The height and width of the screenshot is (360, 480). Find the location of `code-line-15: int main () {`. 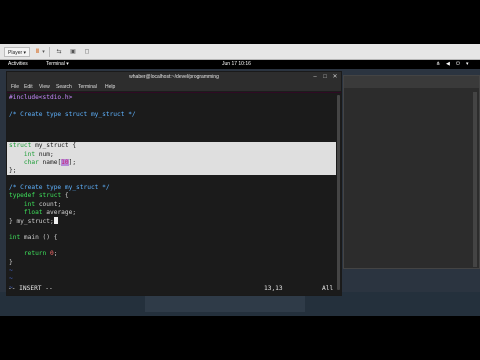

code-line-15: int main () { is located at coordinates (33, 237).